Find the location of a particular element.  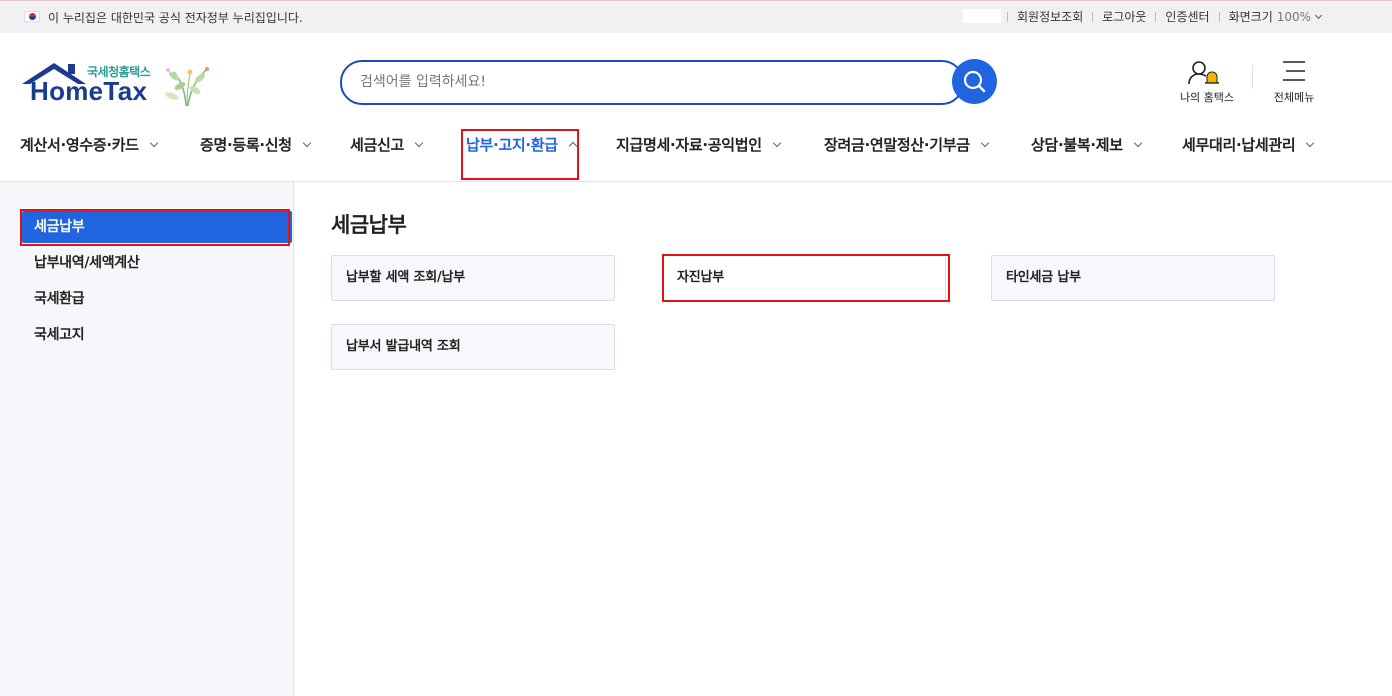

search-input is located at coordinates (640, 82).